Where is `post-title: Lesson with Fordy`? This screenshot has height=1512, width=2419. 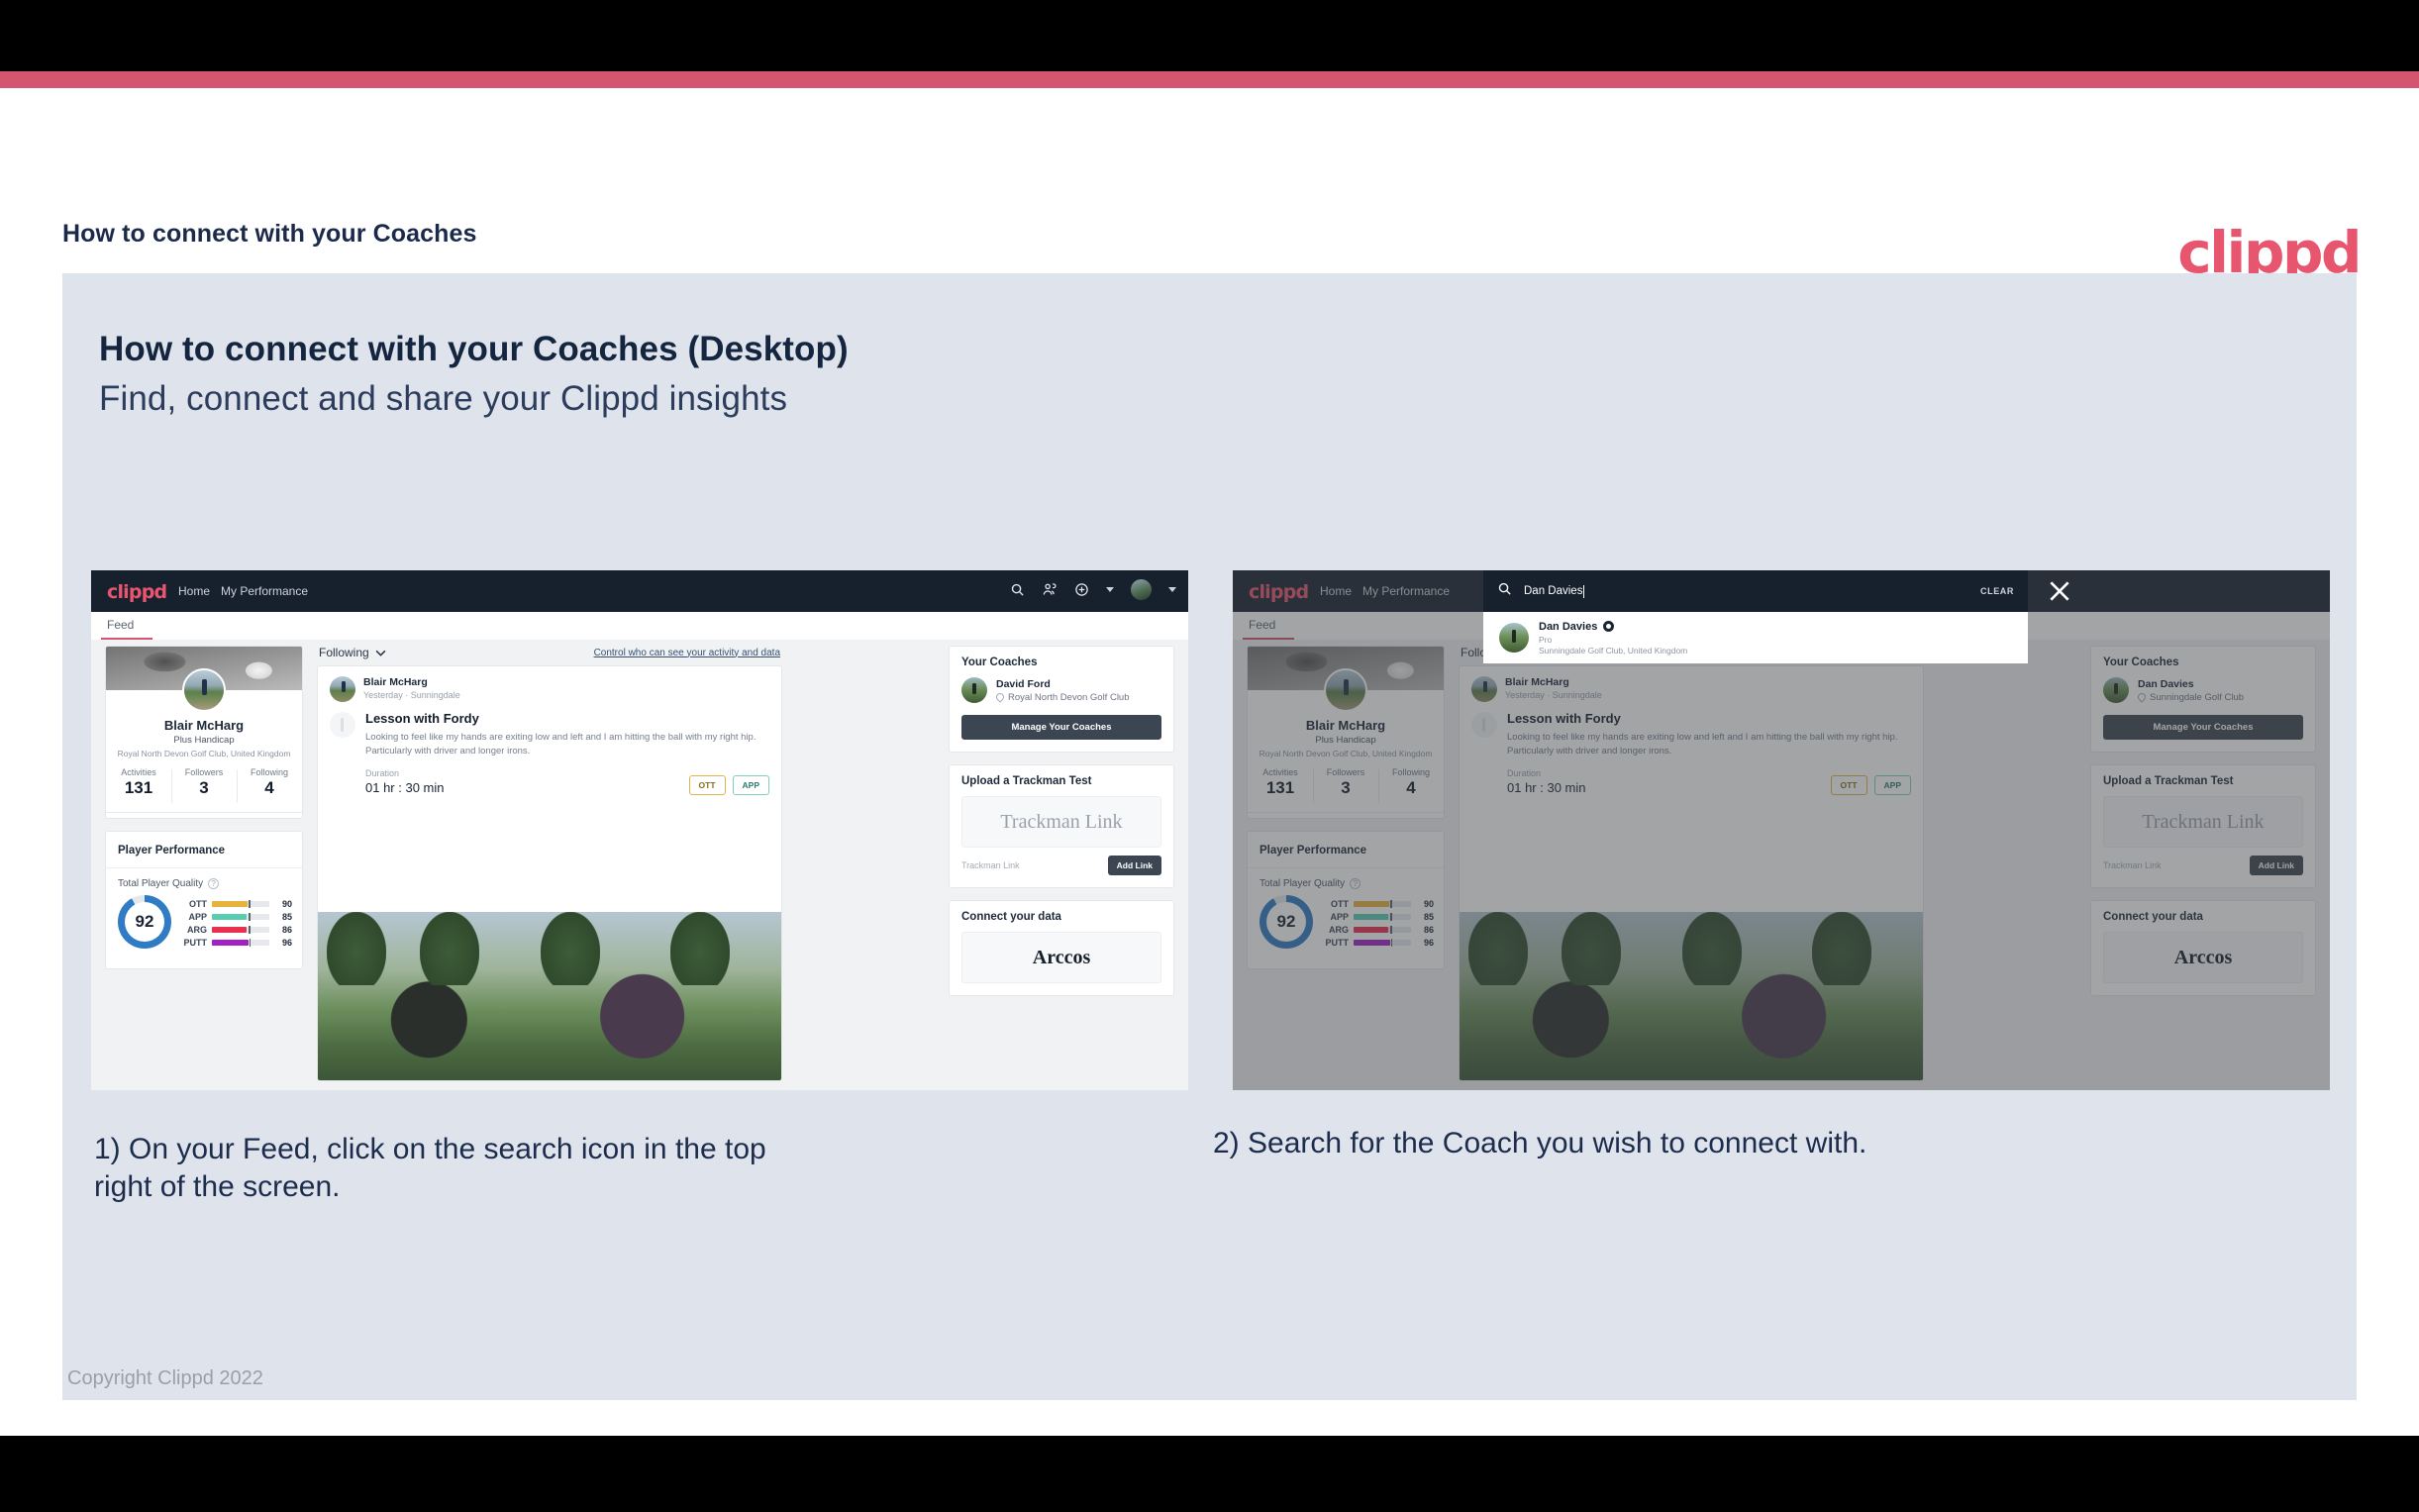
post-title: Lesson with Fordy is located at coordinates (422, 718).